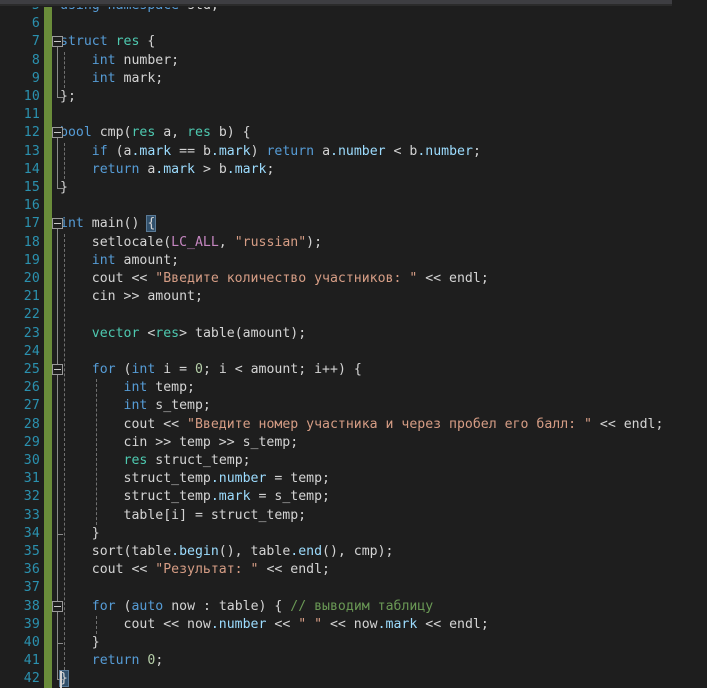 The height and width of the screenshot is (688, 707). What do you see at coordinates (353, 388) in the screenshot?
I see `code-line: 26 int temp;` at bounding box center [353, 388].